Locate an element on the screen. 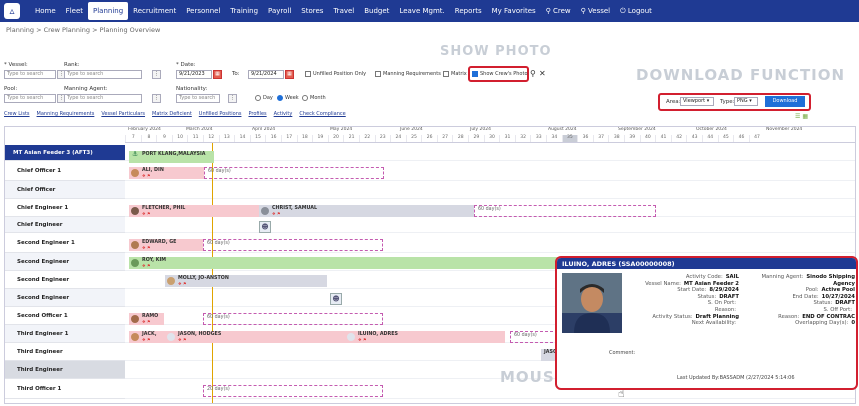 Image resolution: width=859 pixels, height=406 pixels. crew-bar: EDWARD, GE ❖ ⚑ is located at coordinates (166, 245).